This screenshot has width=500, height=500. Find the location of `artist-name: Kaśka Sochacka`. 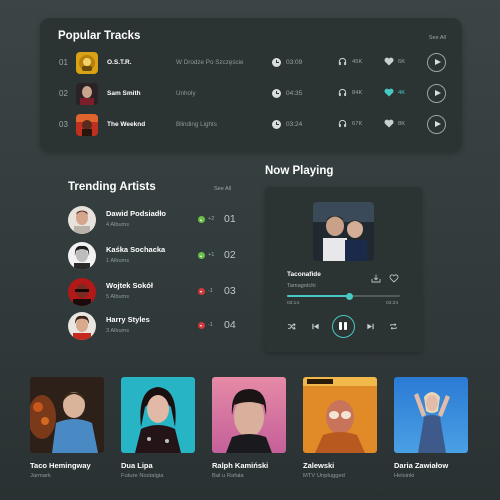

artist-name: Kaśka Sochacka is located at coordinates (136, 249).